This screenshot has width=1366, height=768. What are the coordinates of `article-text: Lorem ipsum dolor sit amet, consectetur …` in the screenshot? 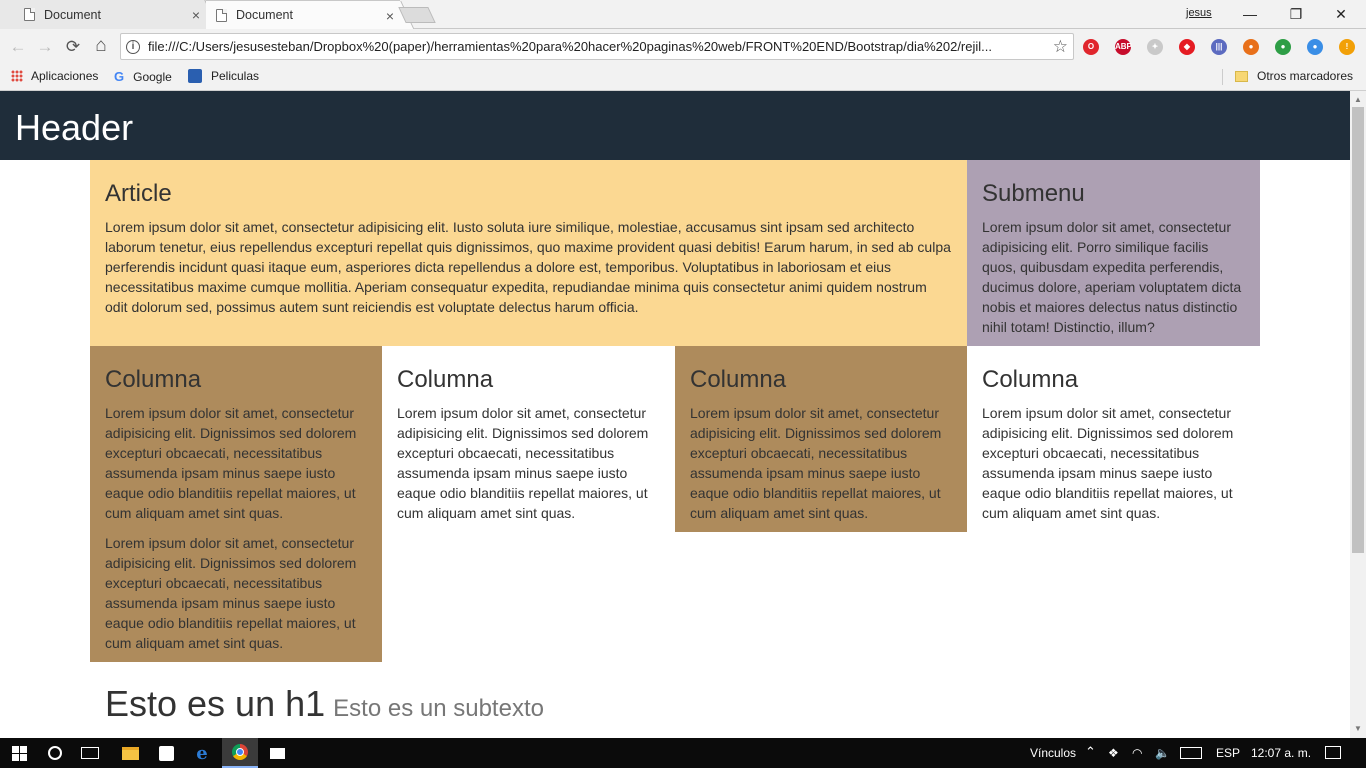 It's located at (528, 267).